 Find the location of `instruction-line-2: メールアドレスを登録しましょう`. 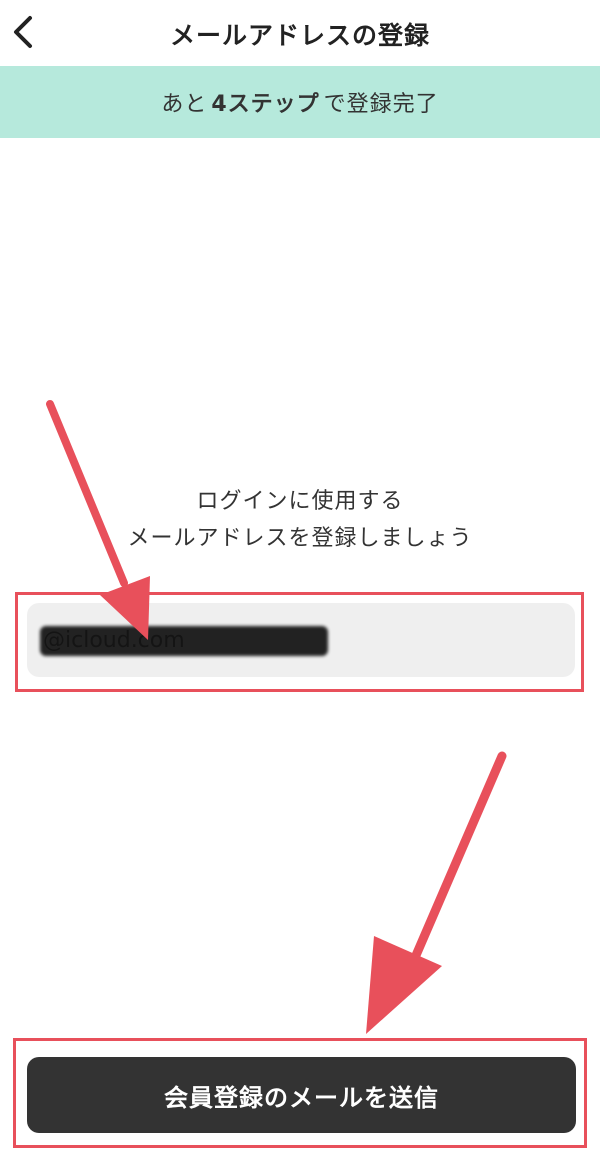

instruction-line-2: メールアドレスを登録しましょう is located at coordinates (300, 538).